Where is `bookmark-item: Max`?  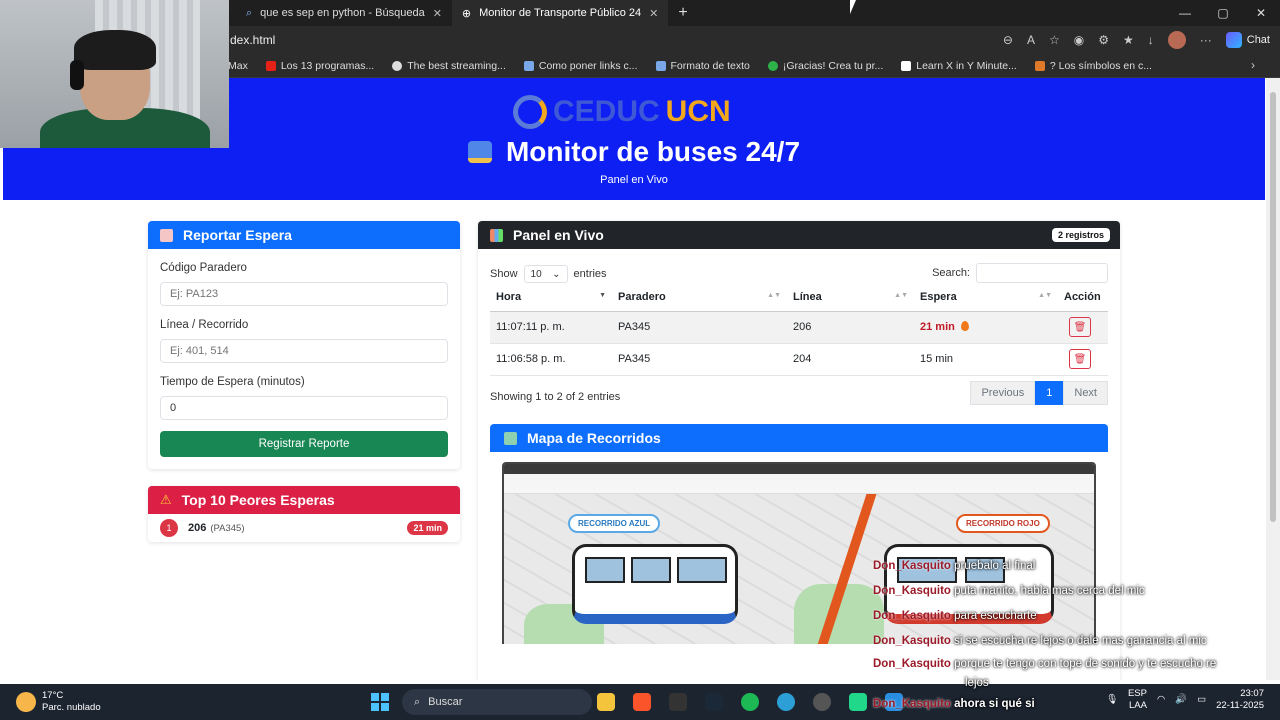 bookmark-item: Max is located at coordinates (238, 66).